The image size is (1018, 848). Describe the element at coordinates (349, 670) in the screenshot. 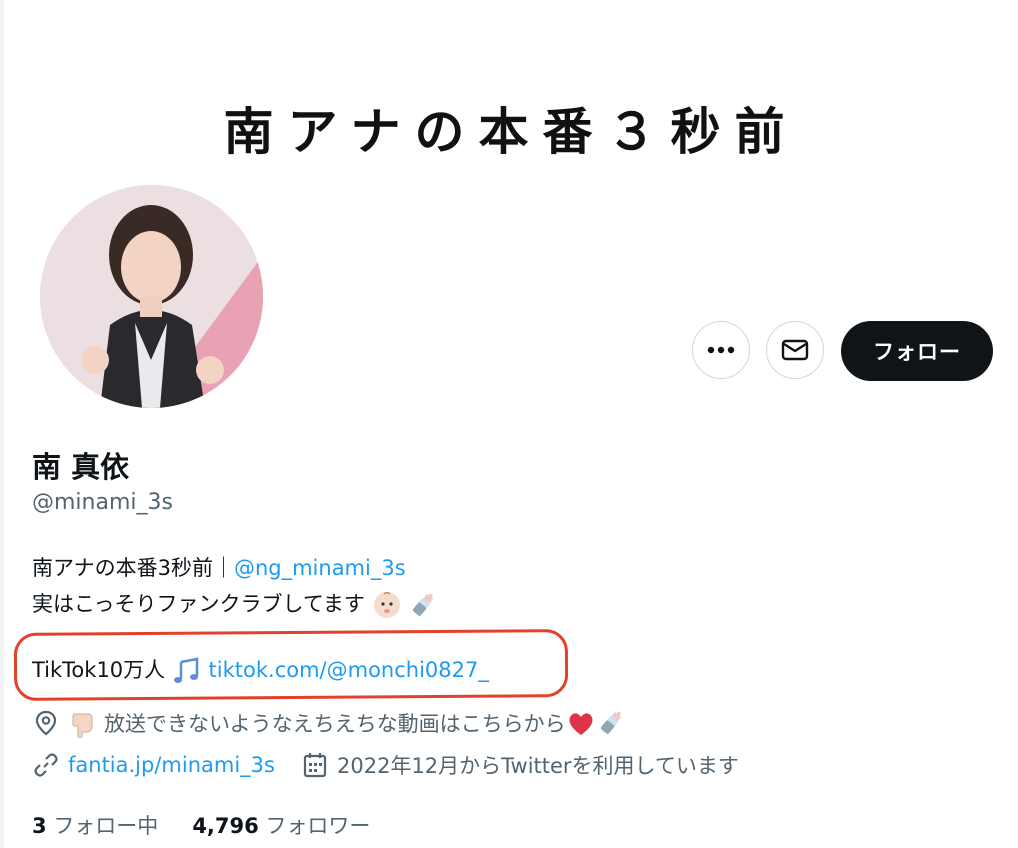

I see `tiktok-link: tiktok.com/@monchi0827_` at that location.